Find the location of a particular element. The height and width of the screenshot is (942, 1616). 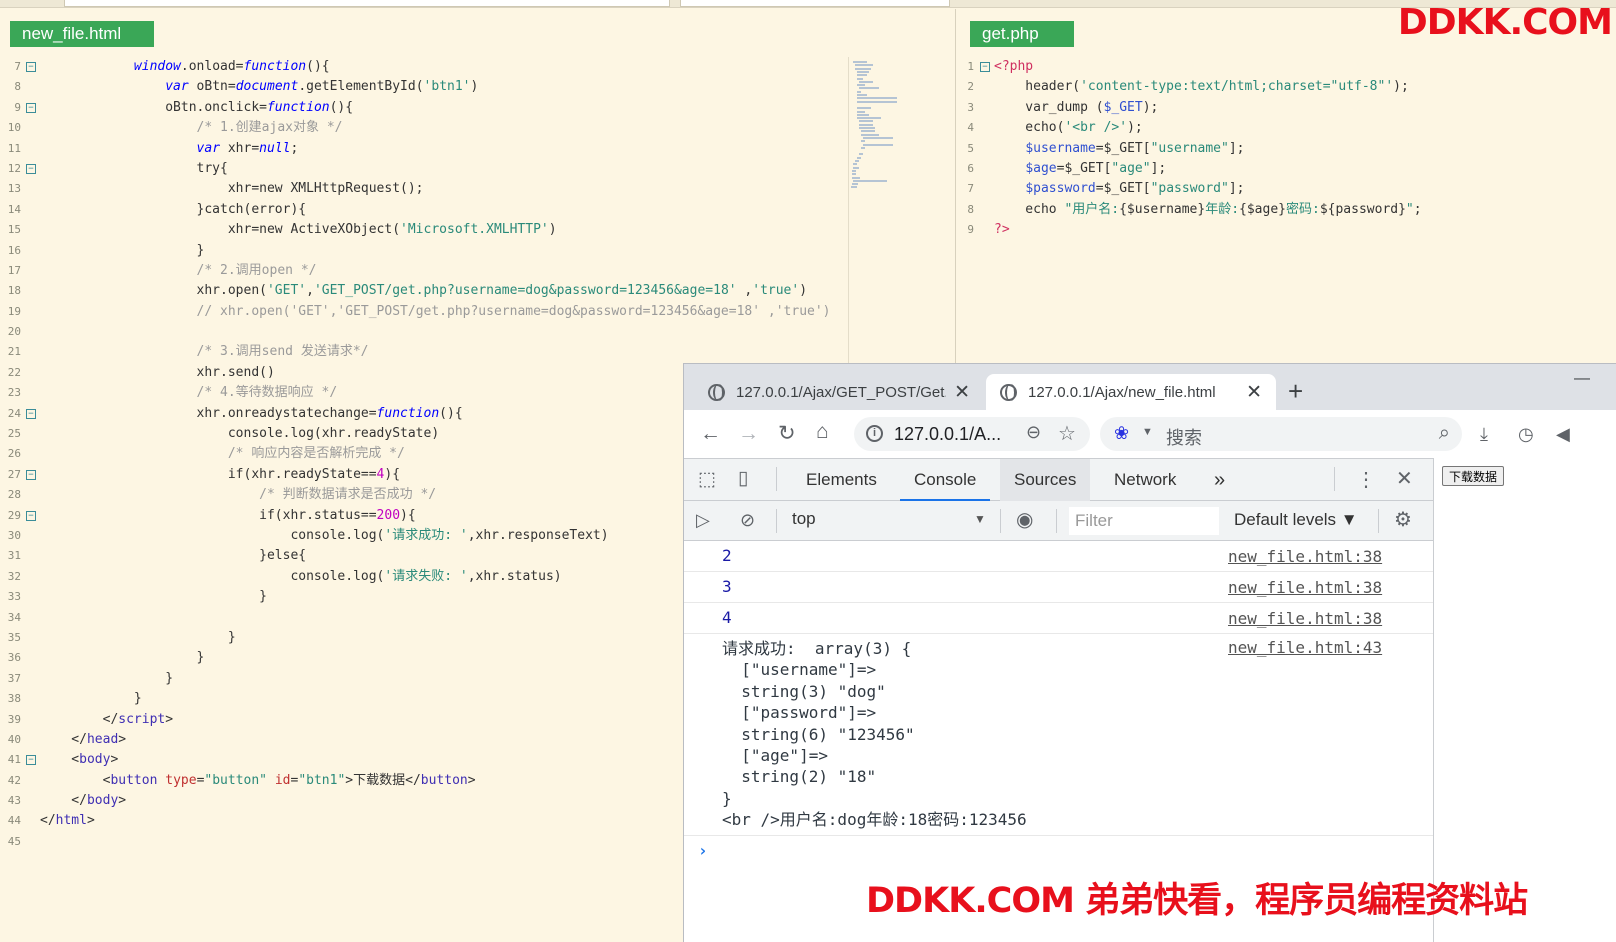

baidu-paw-icon: ❀ is located at coordinates (1121, 433).